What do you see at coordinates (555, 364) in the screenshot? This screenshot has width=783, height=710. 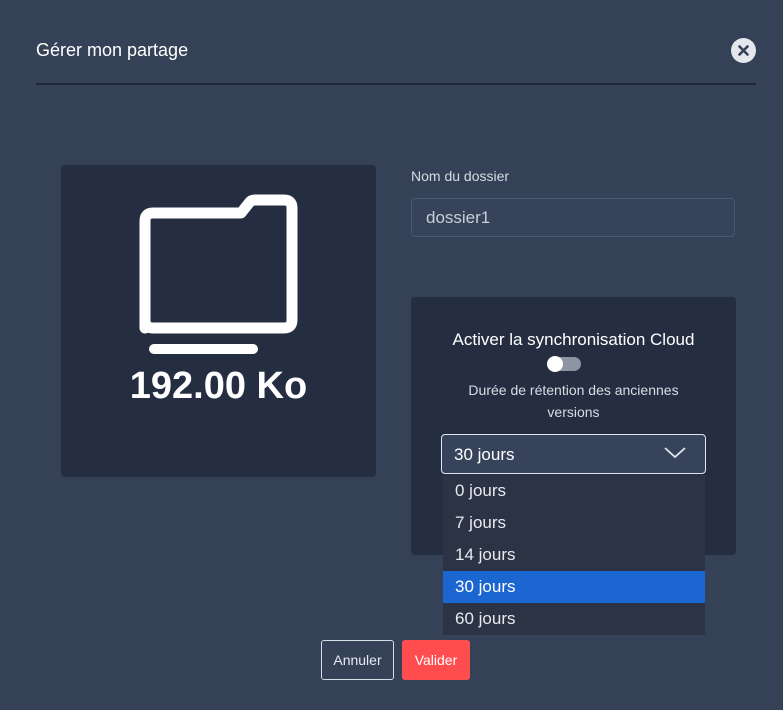 I see `toggle-knob` at bounding box center [555, 364].